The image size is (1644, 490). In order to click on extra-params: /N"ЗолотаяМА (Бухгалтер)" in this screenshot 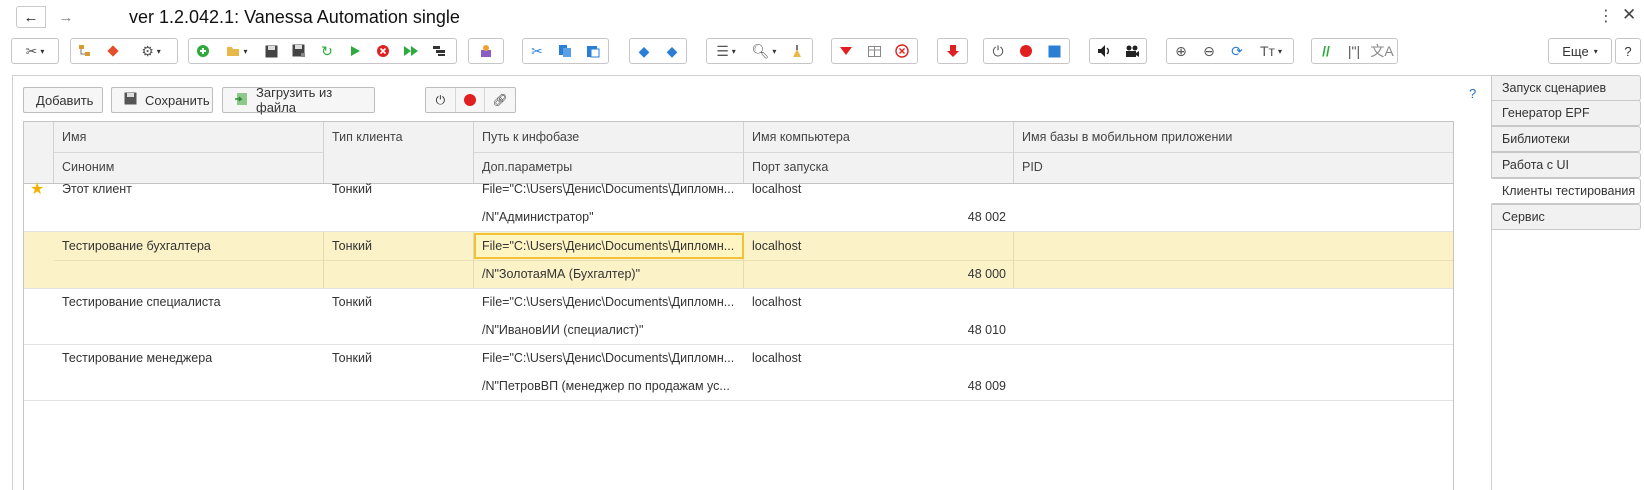, I will do `click(561, 274)`.